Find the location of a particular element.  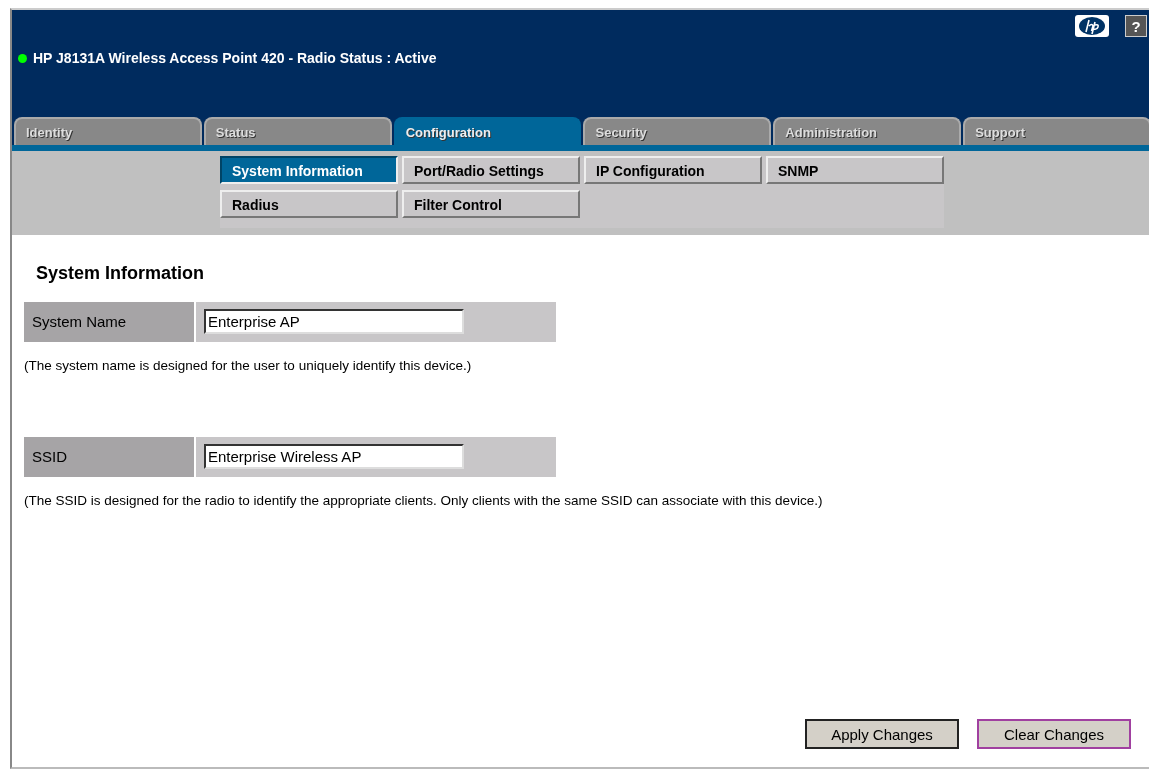

subnav-button: SNMP is located at coordinates (855, 170).